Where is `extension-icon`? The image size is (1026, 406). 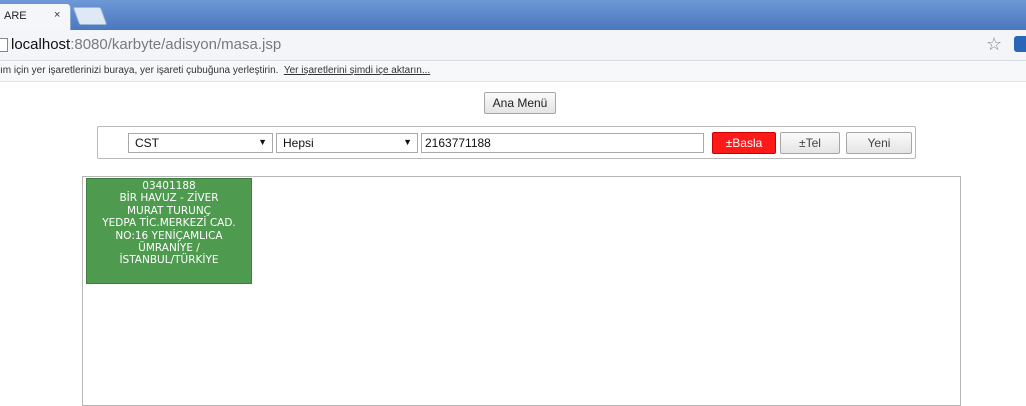
extension-icon is located at coordinates (1020, 44).